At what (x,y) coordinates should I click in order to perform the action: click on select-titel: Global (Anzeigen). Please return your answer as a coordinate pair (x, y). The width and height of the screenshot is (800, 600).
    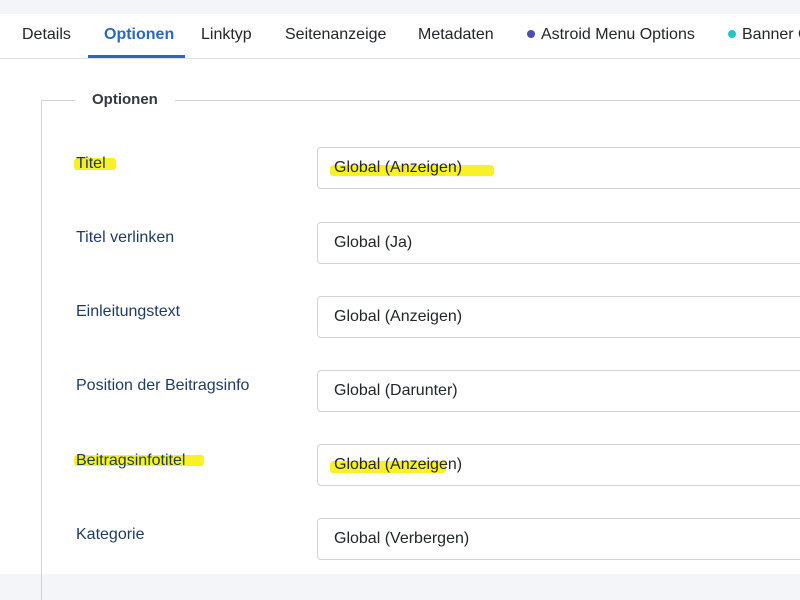
    Looking at the image, I should click on (558, 168).